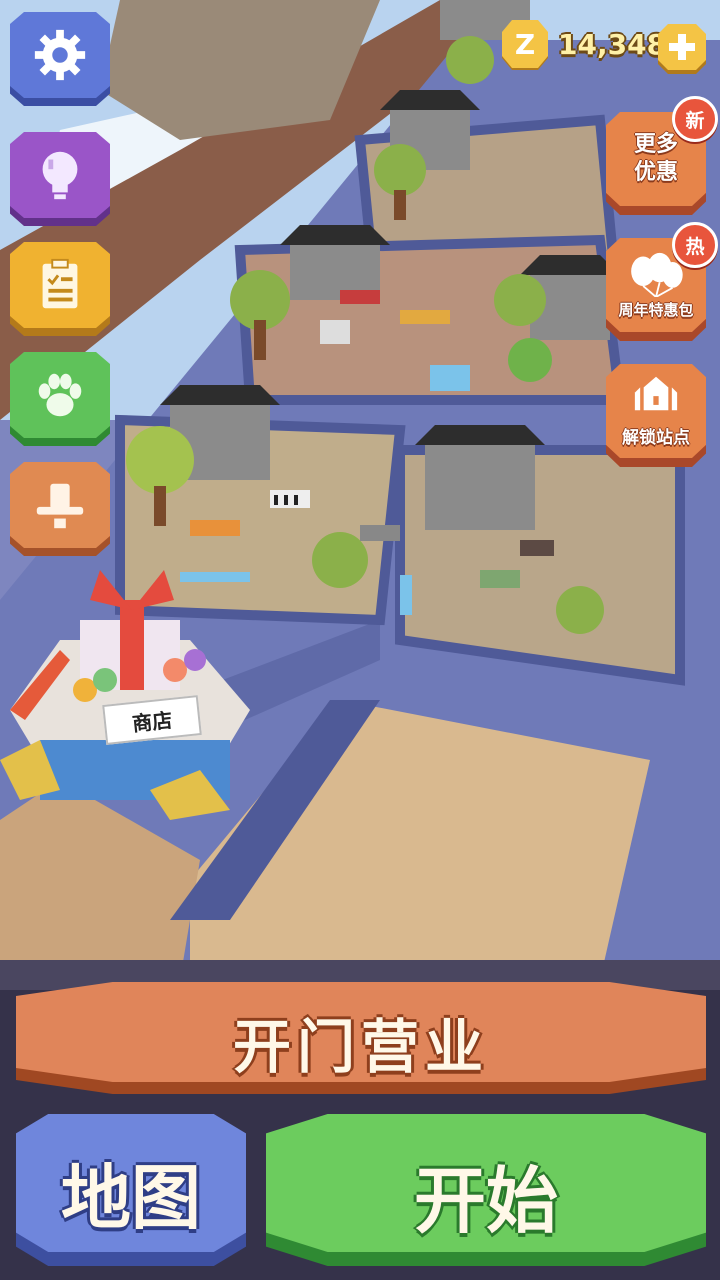  I want to click on unlock-station-icon, so click(656, 393).